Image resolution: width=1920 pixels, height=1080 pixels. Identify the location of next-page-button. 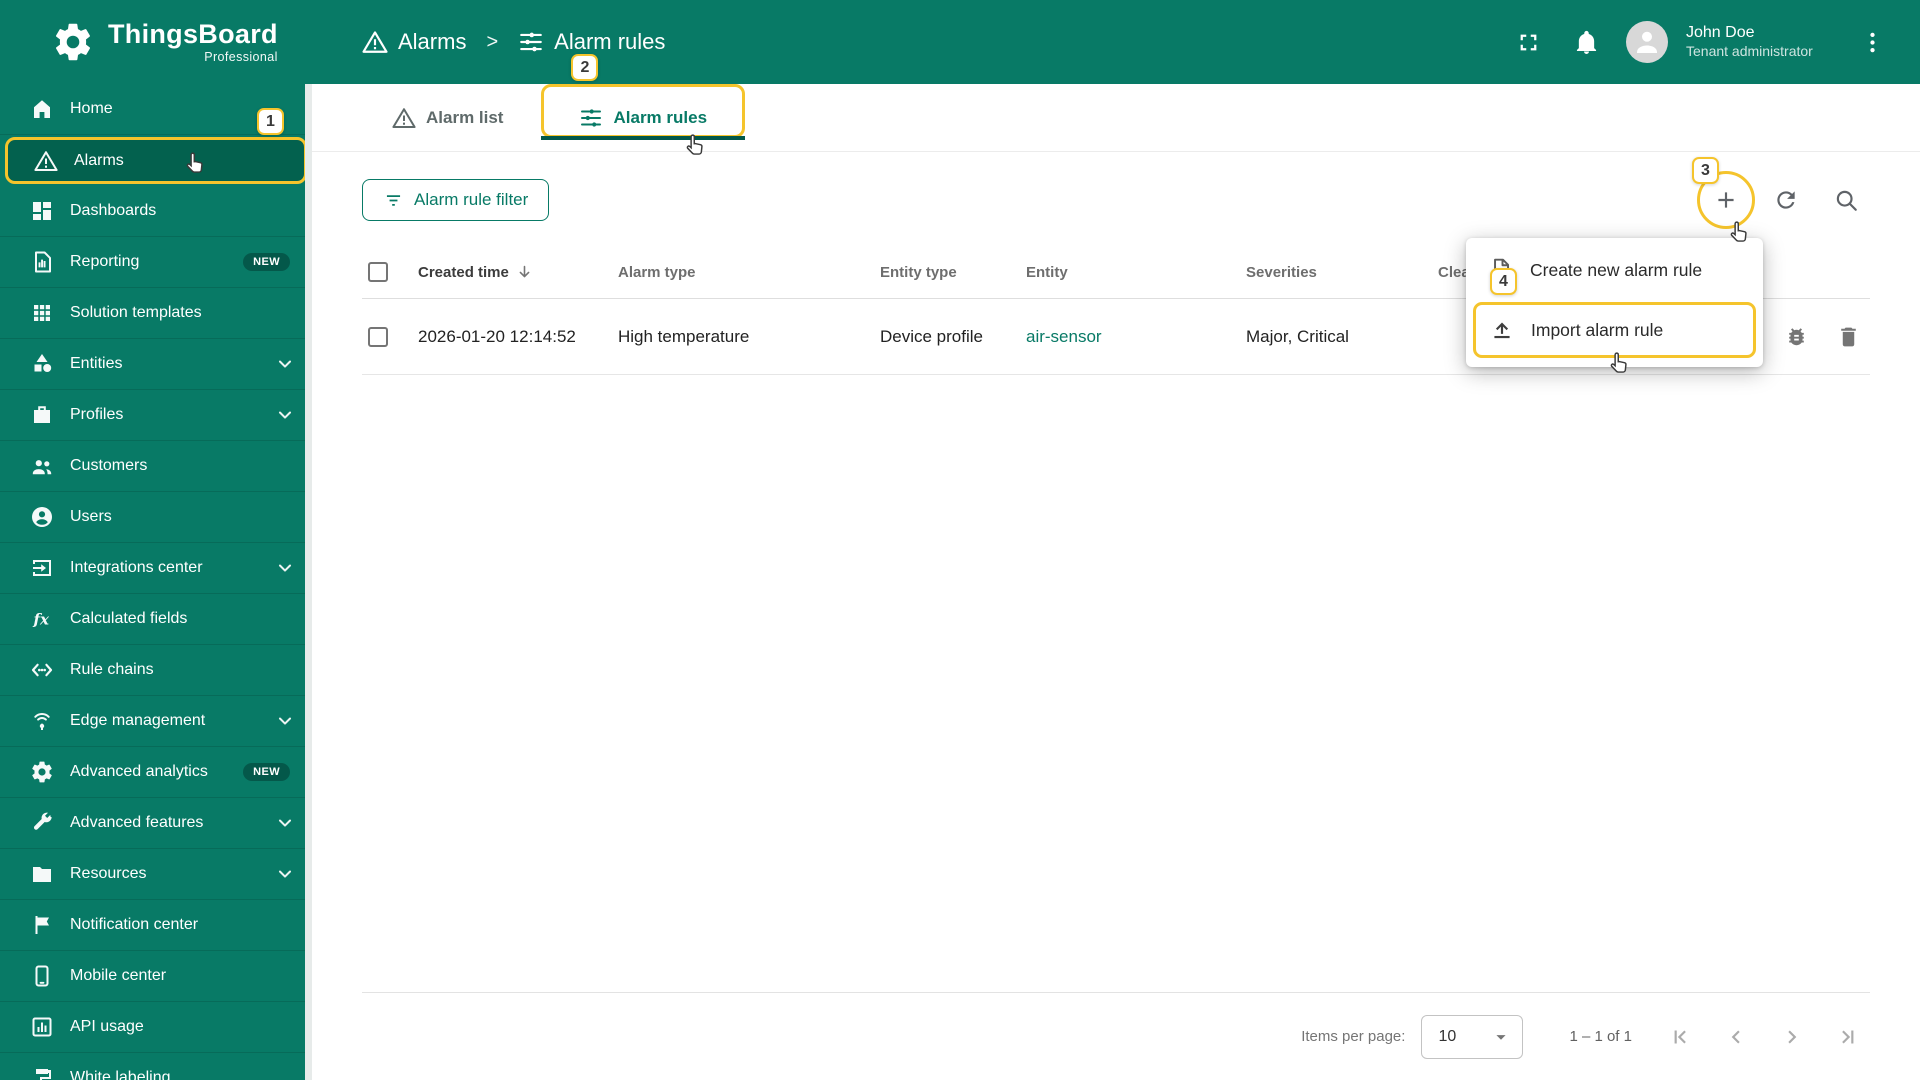
(1792, 1037).